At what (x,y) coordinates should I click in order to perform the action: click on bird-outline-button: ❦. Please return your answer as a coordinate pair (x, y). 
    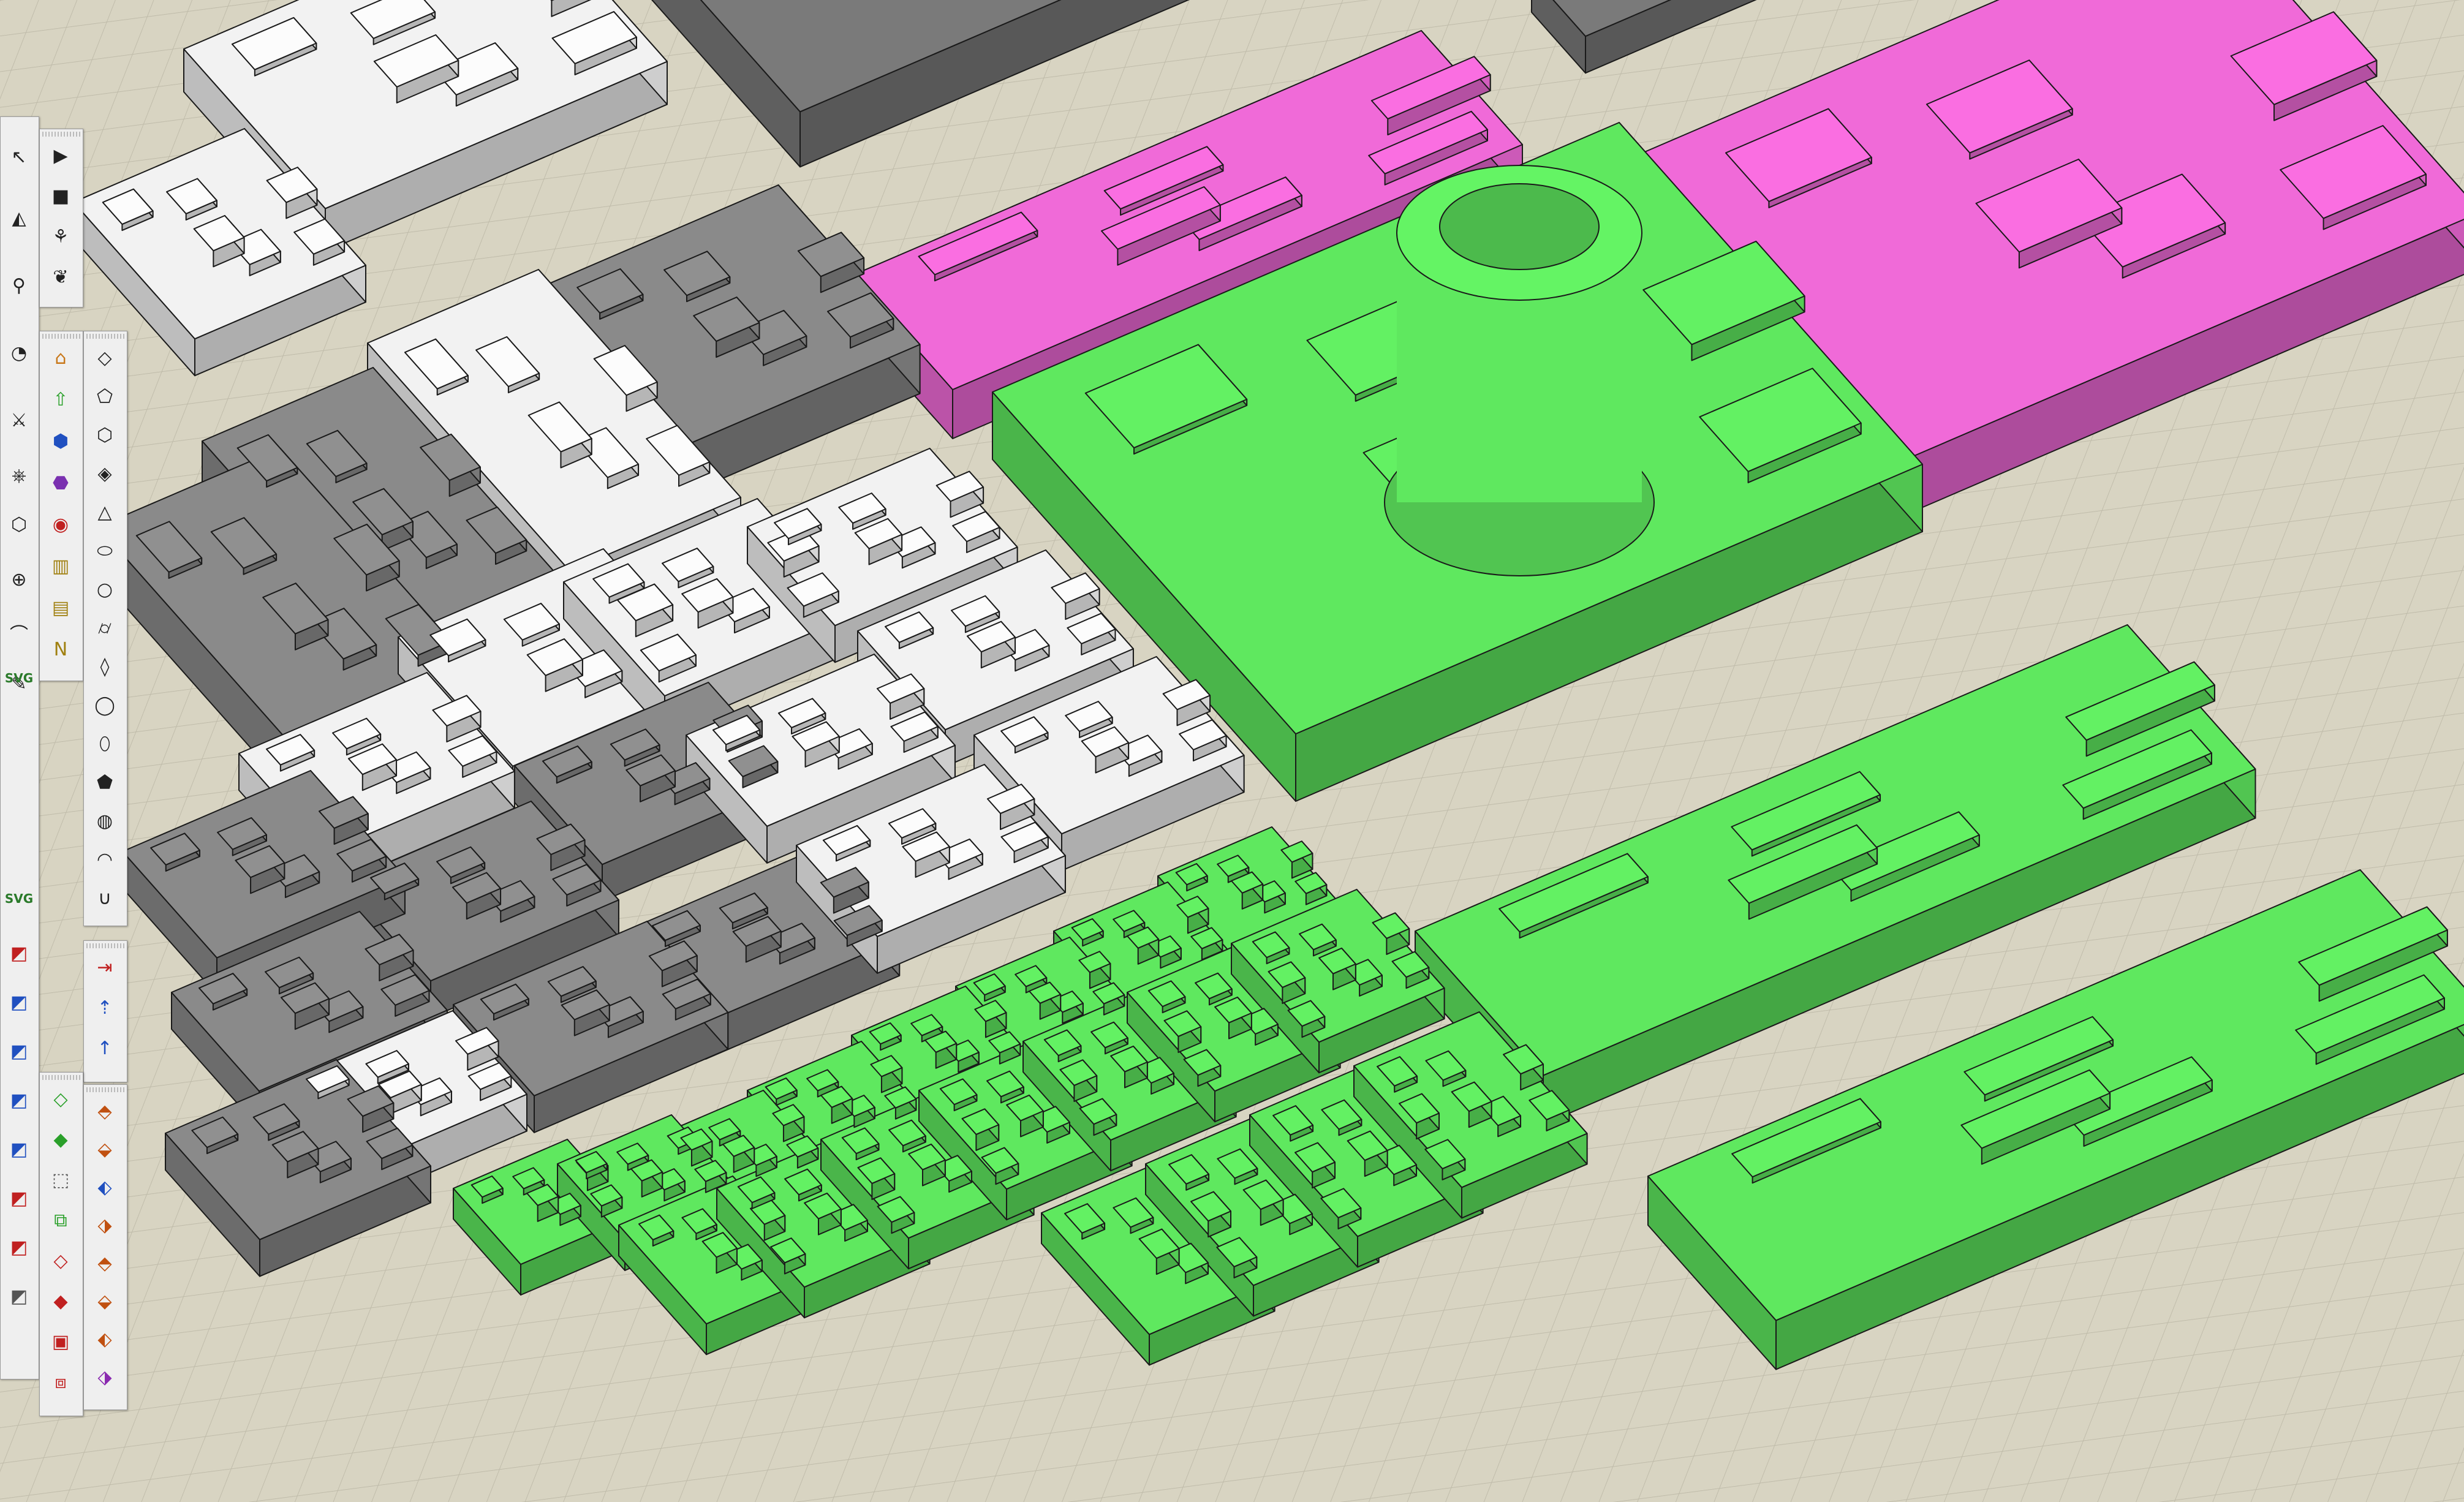
    Looking at the image, I should click on (61, 277).